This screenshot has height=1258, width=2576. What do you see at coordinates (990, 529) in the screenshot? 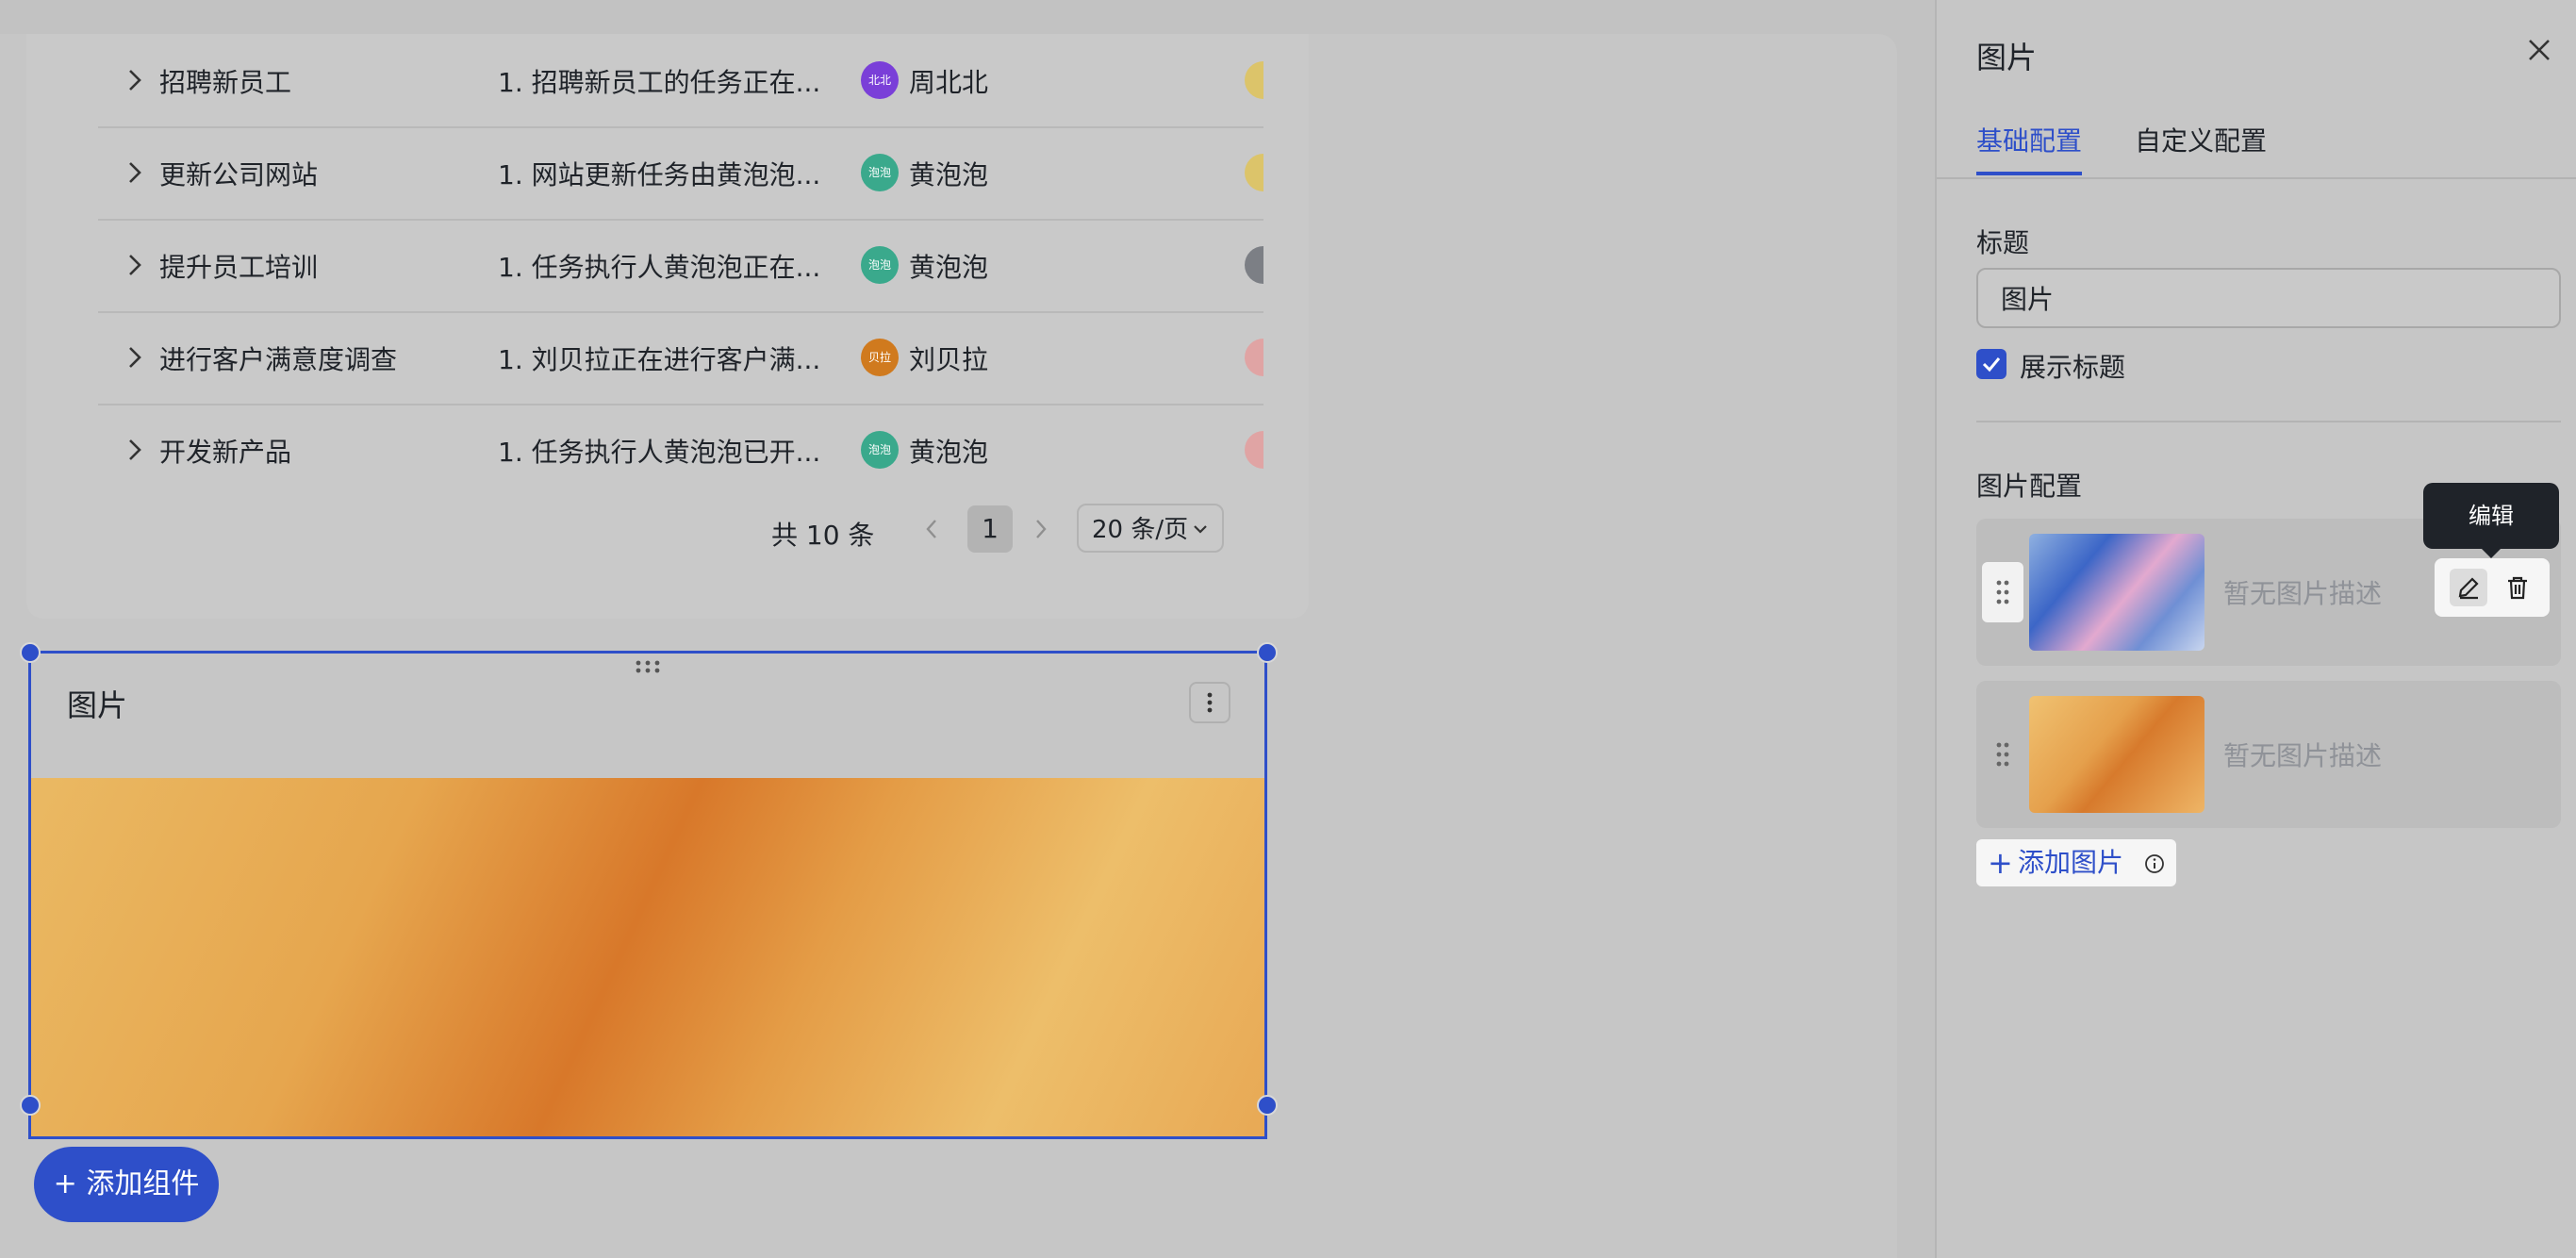
I see `page-number-current: 1` at bounding box center [990, 529].